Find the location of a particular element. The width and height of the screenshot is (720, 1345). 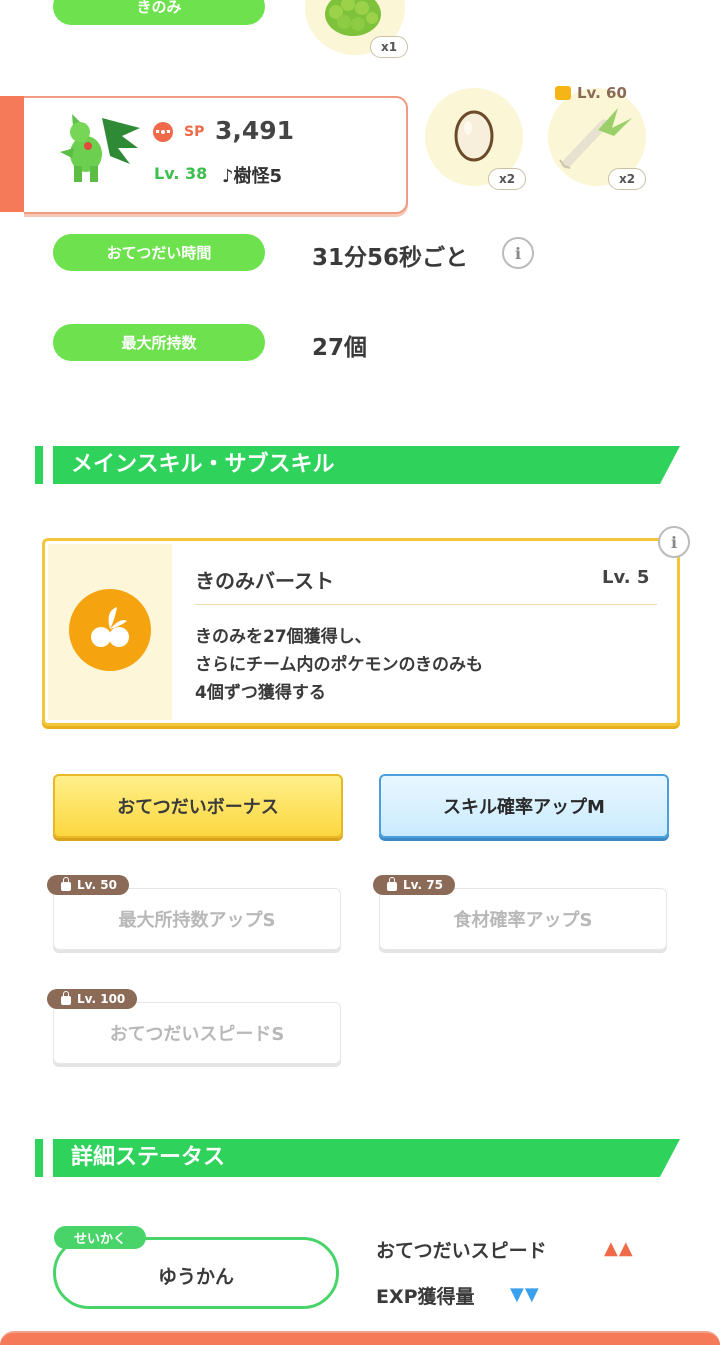

help-time-value: 31分56秒ごと is located at coordinates (390, 258).